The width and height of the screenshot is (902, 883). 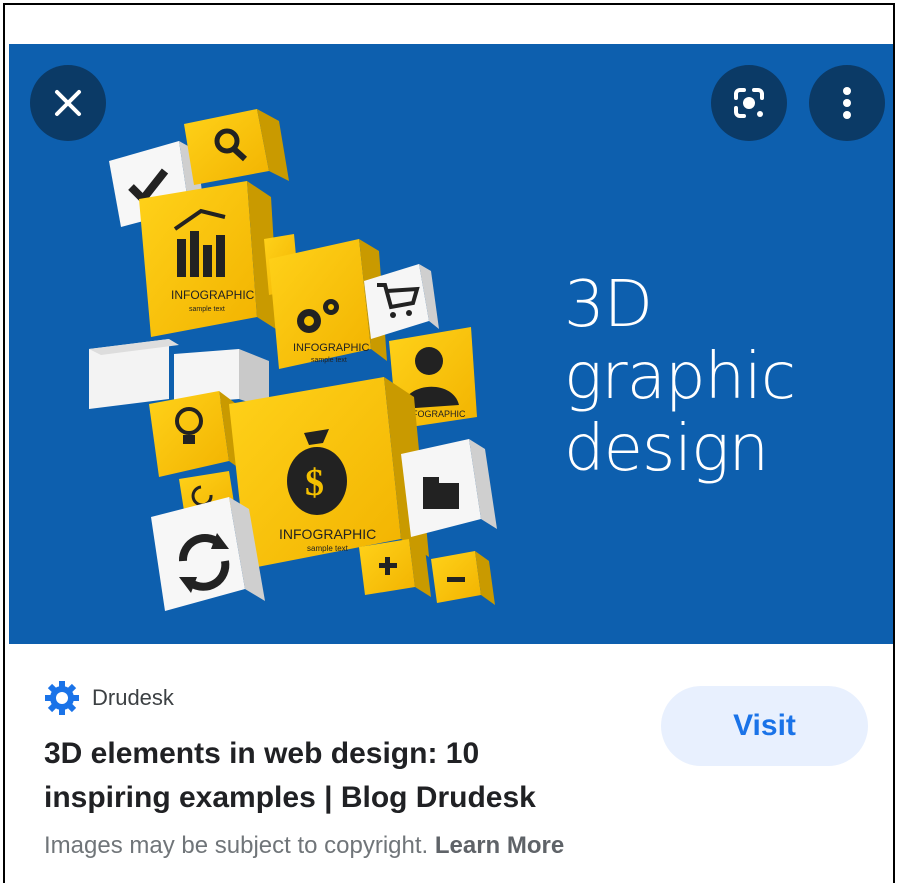 I want to click on hero-title-line: 3D, so click(x=608, y=305).